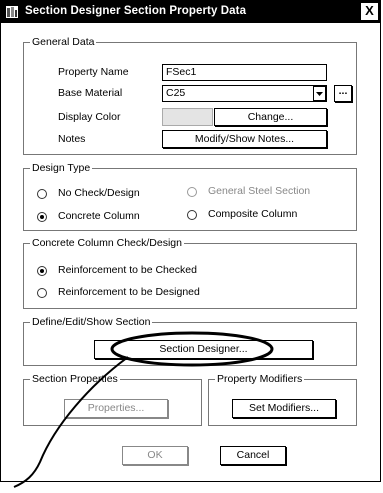  Describe the element at coordinates (127, 270) in the screenshot. I see `reinforcement-checked-label: Reinforcement to be Checked` at that location.